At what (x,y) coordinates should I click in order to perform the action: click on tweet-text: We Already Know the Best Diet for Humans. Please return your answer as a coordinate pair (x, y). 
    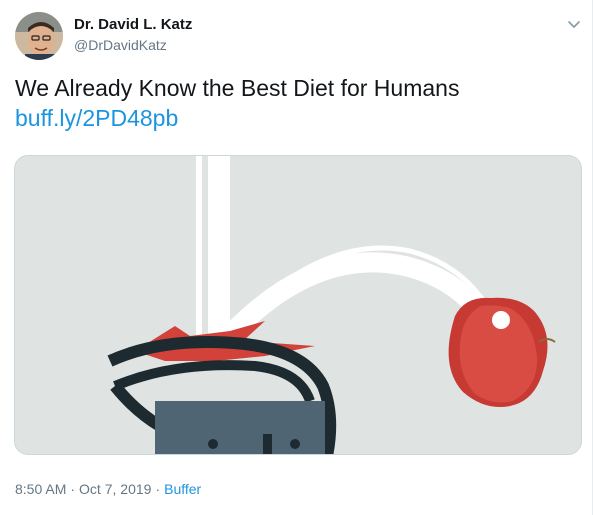
    Looking at the image, I should click on (237, 88).